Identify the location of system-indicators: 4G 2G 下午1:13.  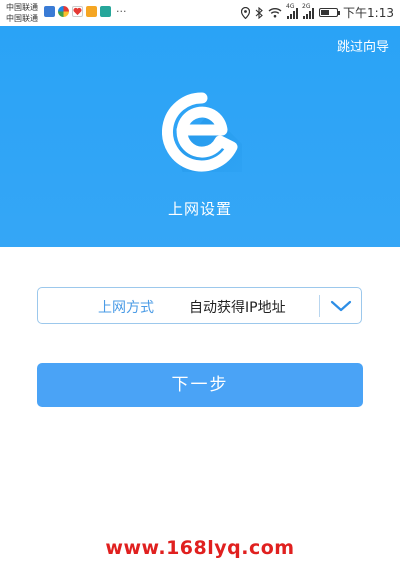
(317, 12).